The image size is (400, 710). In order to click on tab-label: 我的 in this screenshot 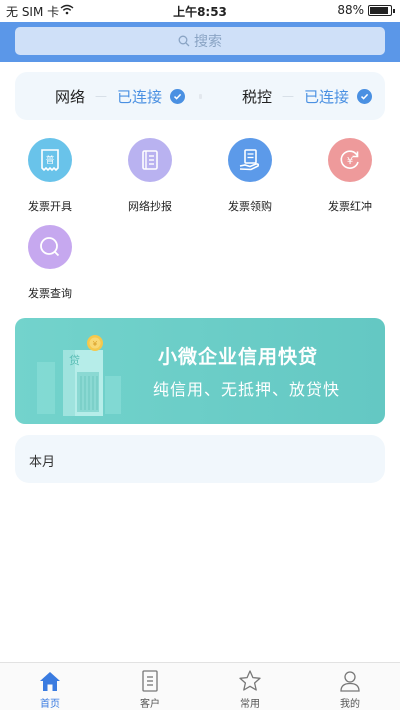, I will do `click(350, 704)`.